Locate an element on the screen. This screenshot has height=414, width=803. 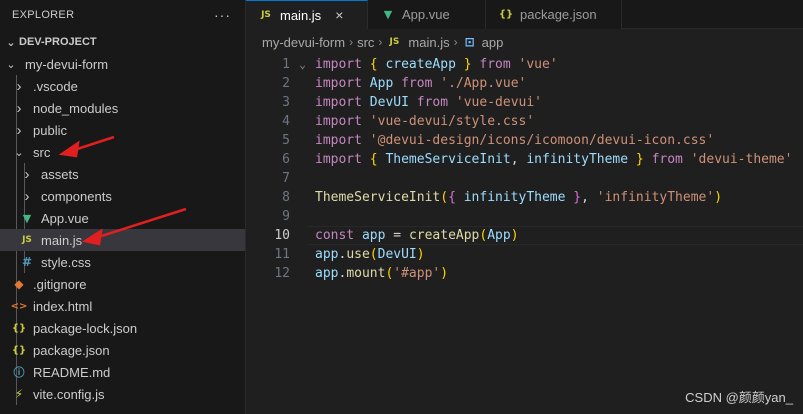
tree-item: › assets is located at coordinates (122, 174).